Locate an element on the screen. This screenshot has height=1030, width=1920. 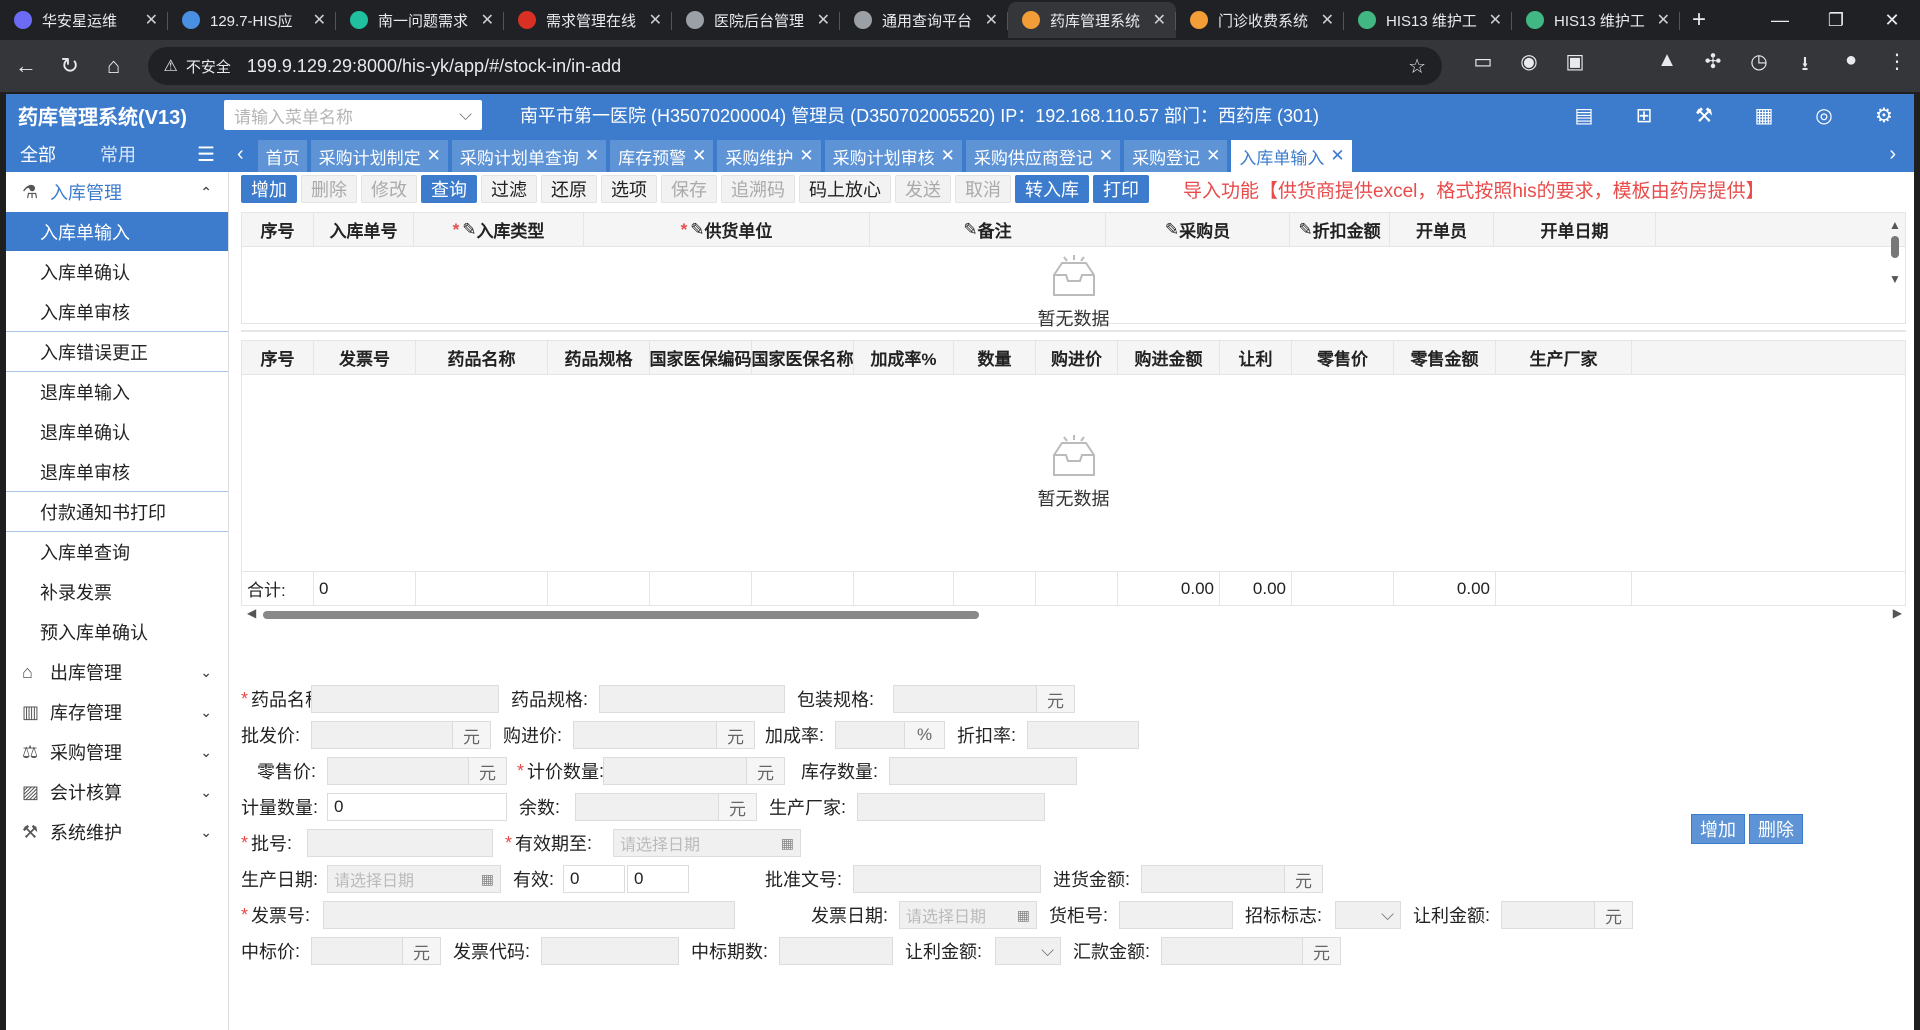
pack-spec-input is located at coordinates (965, 699).